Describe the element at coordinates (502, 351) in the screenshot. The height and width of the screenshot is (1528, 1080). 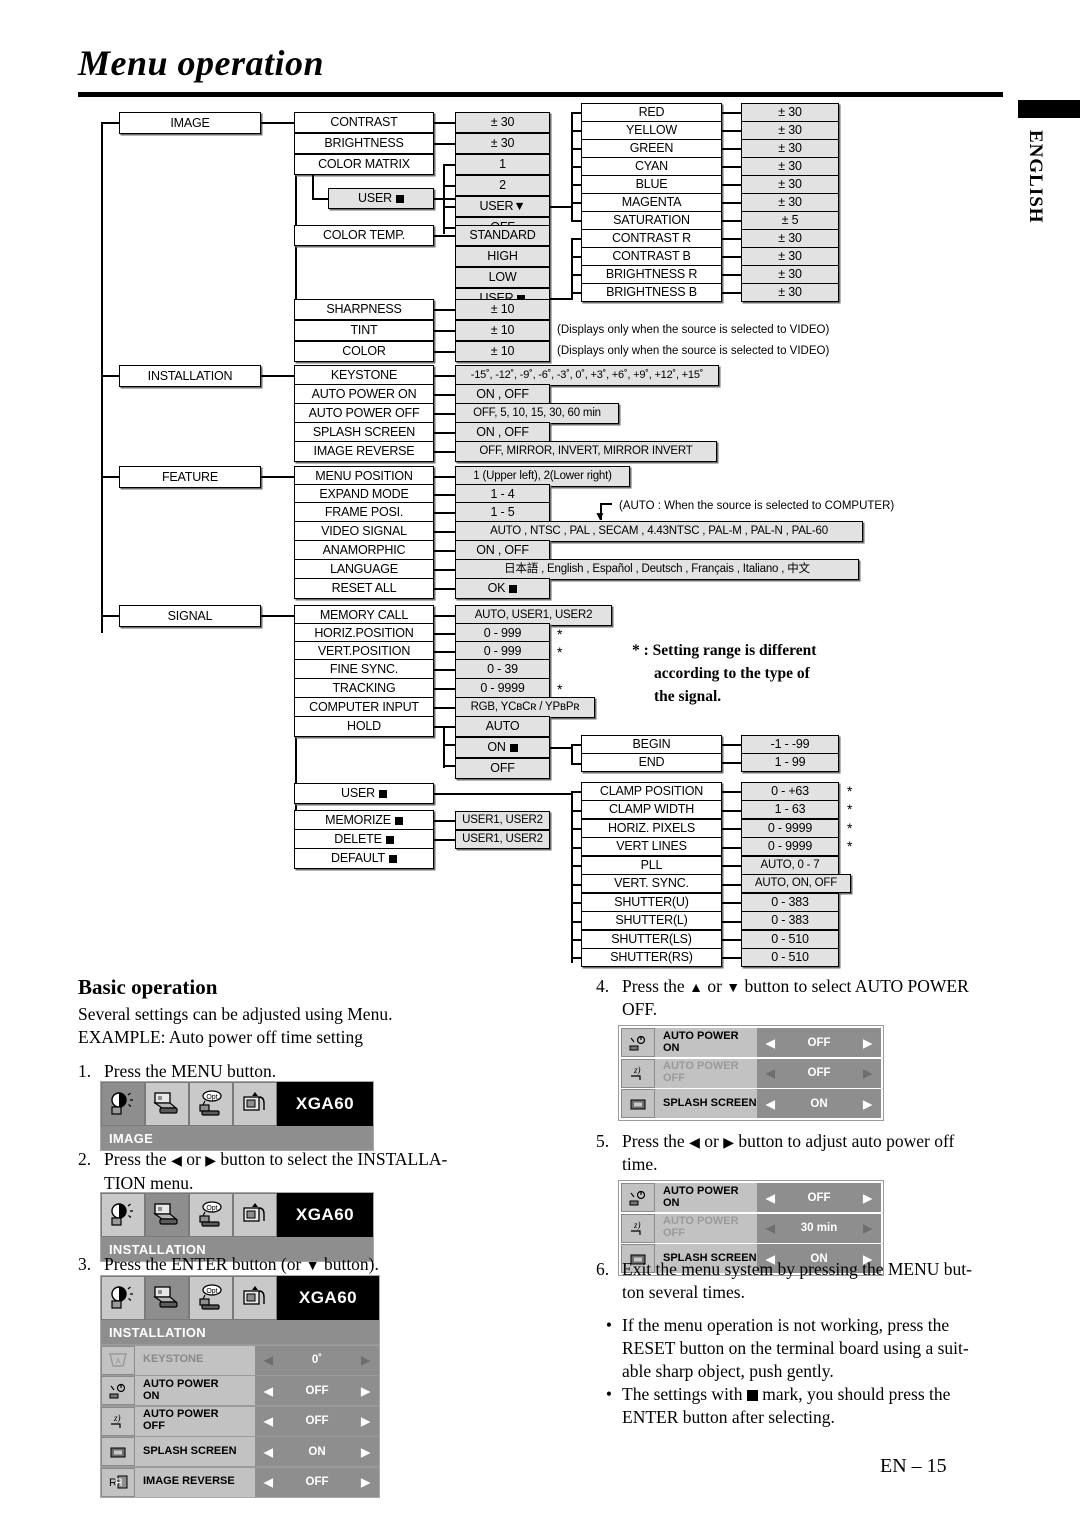
I see `value-color: ± 10` at that location.